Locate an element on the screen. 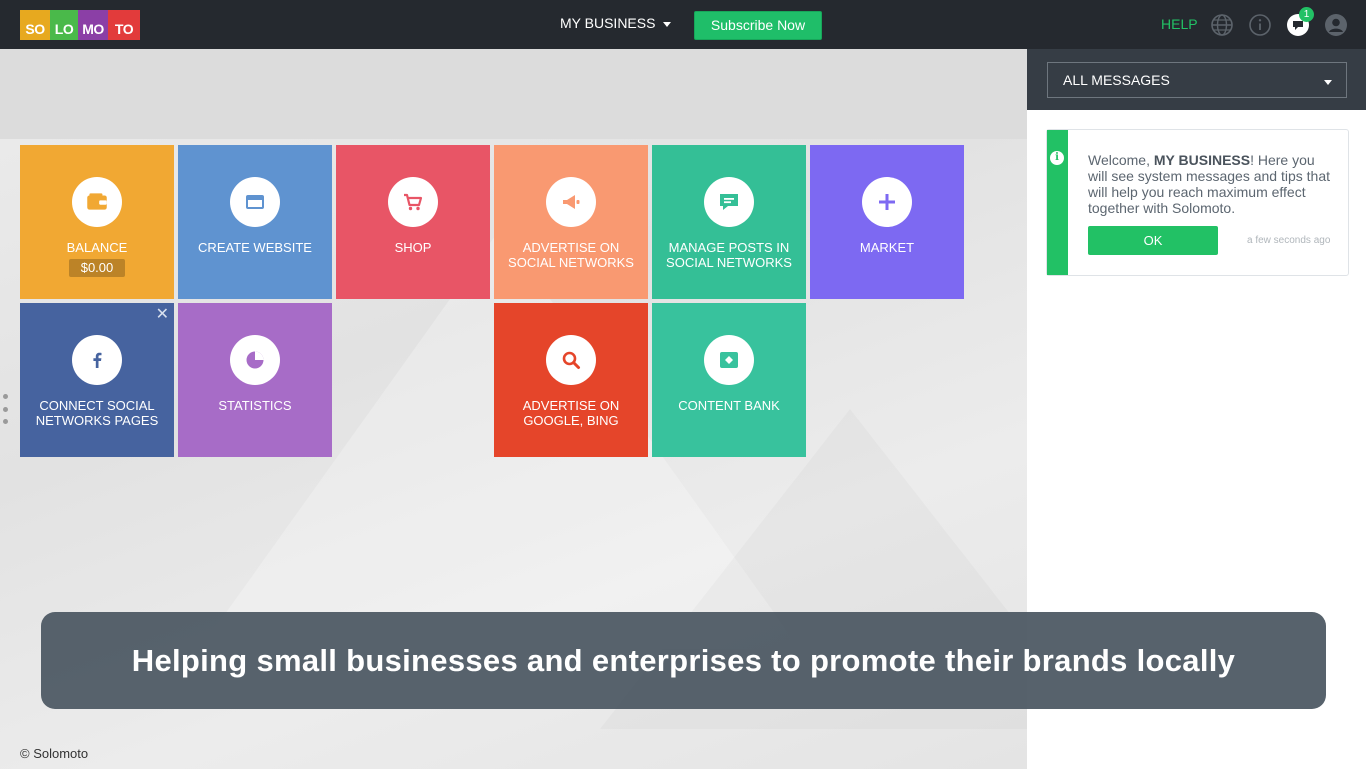 The width and height of the screenshot is (1366, 769). solomoto-logo: SO LO MO TO is located at coordinates (80, 25).